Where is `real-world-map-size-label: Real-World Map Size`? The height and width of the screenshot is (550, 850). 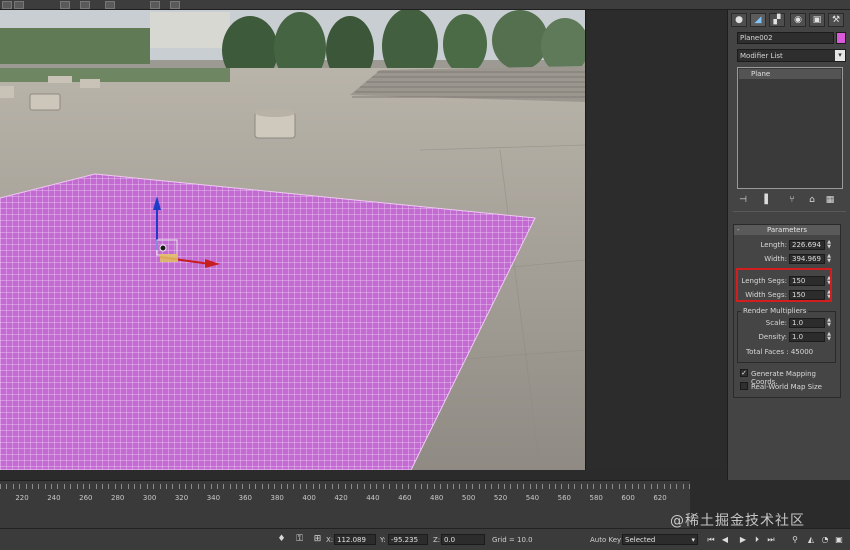 real-world-map-size-label: Real-World Map Size is located at coordinates (786, 387).